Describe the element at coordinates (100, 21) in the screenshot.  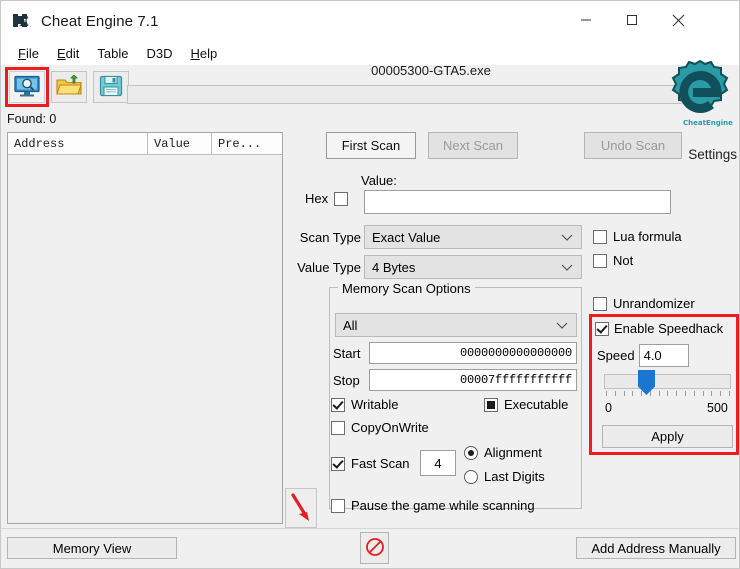
I see `window-title: Cheat Engine 7.1` at that location.